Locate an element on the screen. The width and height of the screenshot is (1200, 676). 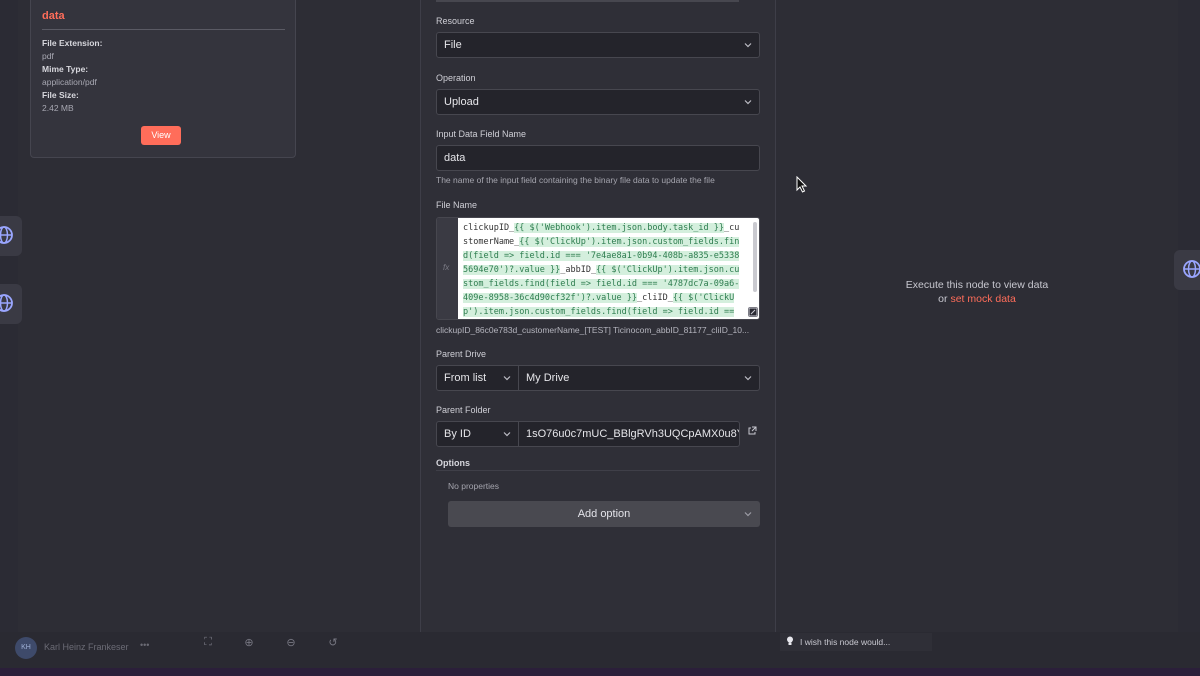
bottom-edge is located at coordinates (600, 672).